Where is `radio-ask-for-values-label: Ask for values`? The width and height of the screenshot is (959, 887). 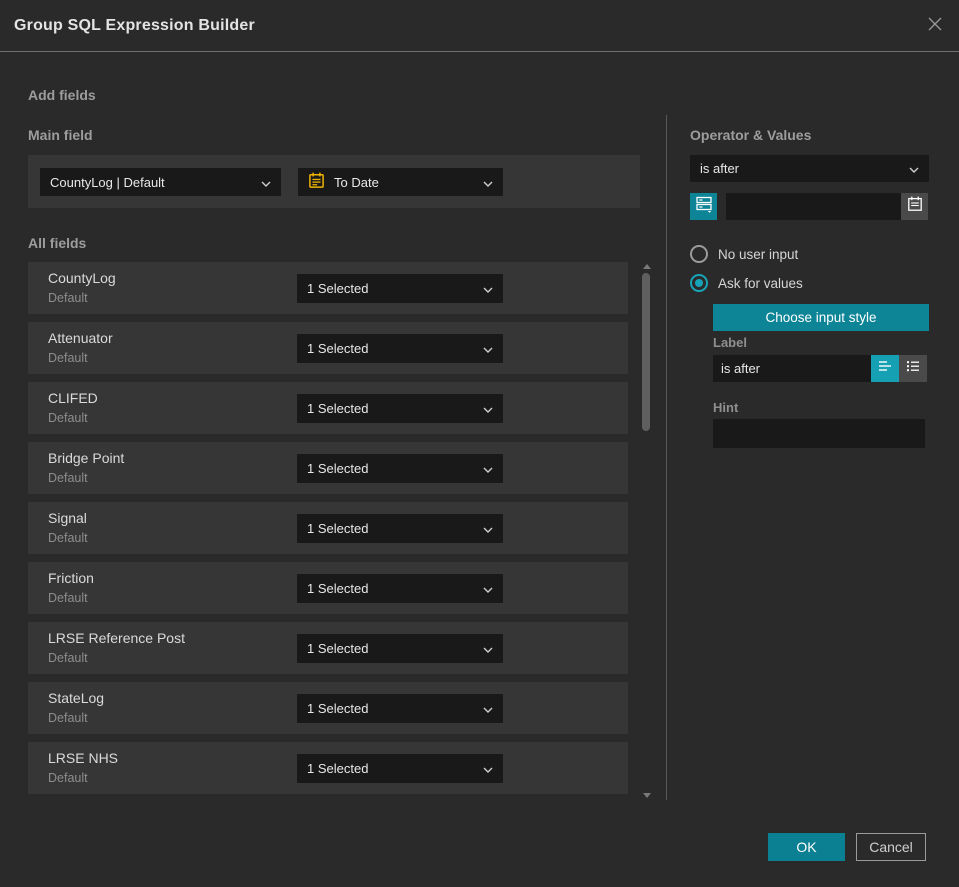 radio-ask-for-values-label: Ask for values is located at coordinates (760, 283).